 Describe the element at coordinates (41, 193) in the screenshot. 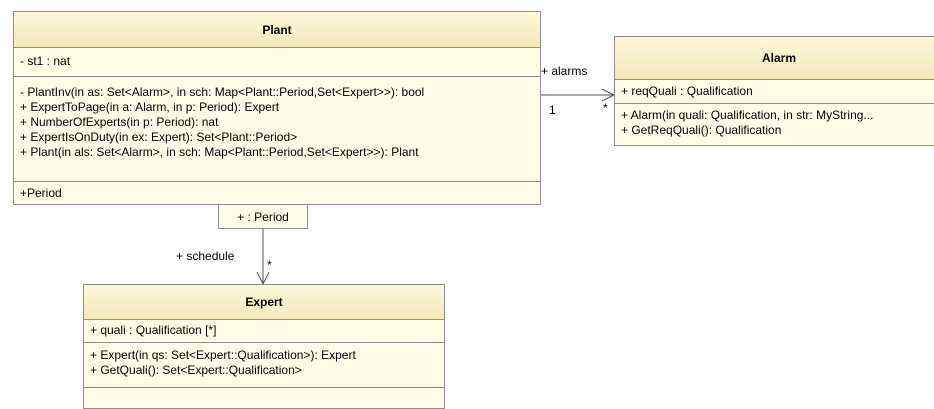

I see `plant-nested-period: +Period` at that location.